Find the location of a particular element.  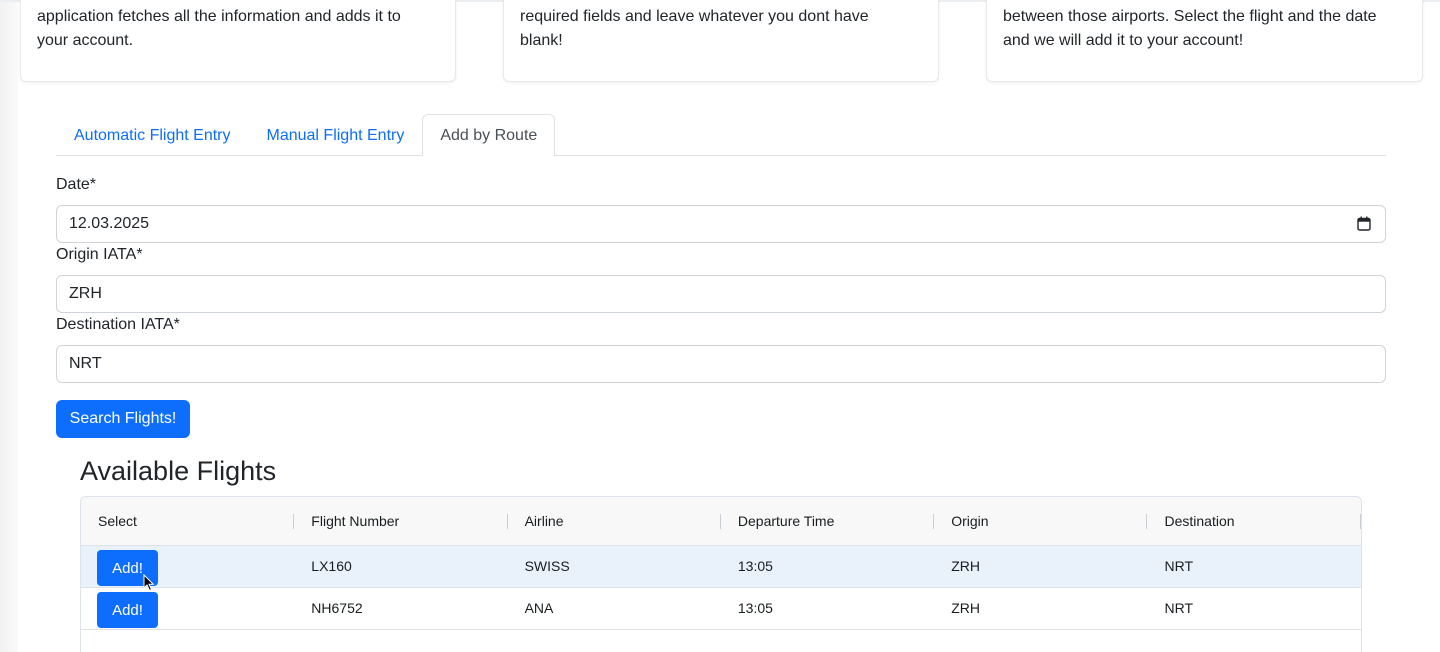

tab-manual-flight-entry: Manual Flight Entry is located at coordinates (336, 135).